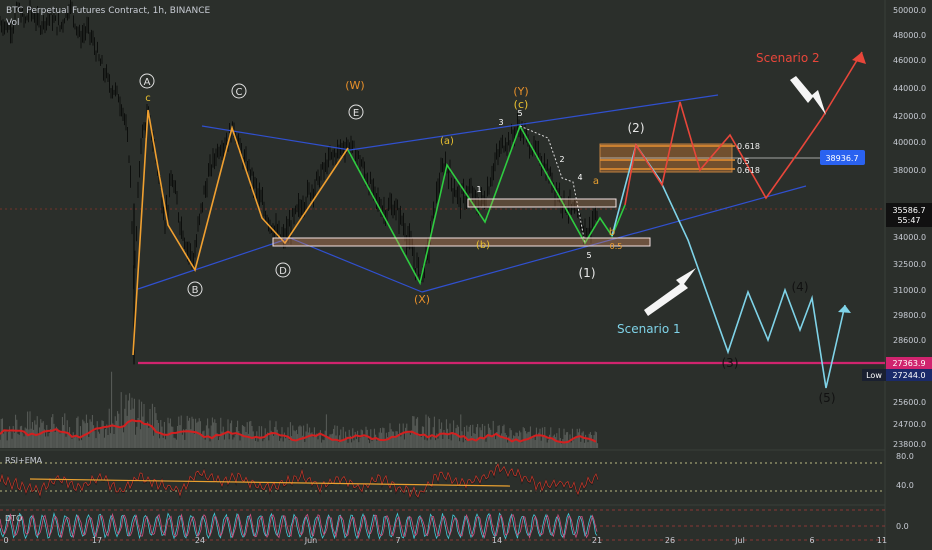  What do you see at coordinates (587, 273) in the screenshot?
I see `proj-label-1: (1)` at bounding box center [587, 273].